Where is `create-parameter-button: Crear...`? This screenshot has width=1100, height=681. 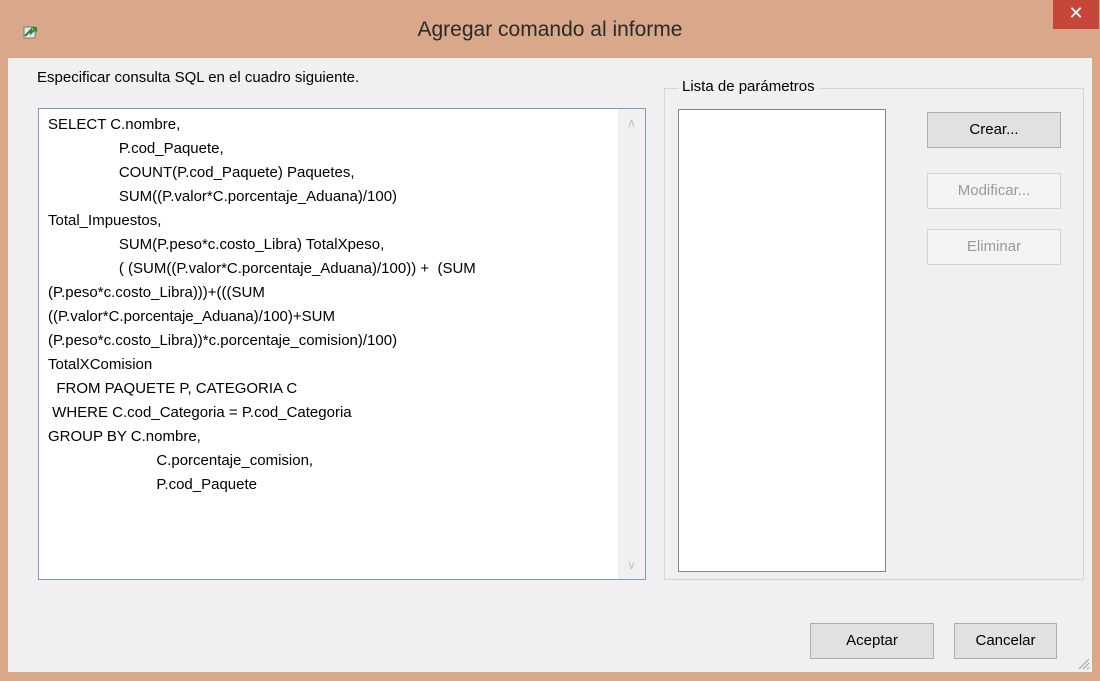
create-parameter-button: Crear... is located at coordinates (994, 130).